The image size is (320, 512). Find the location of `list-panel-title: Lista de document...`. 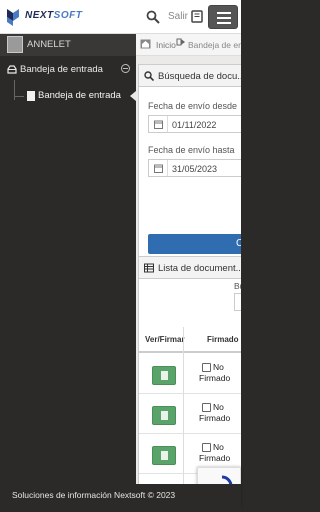

list-panel-title: Lista de document... is located at coordinates (199, 268).